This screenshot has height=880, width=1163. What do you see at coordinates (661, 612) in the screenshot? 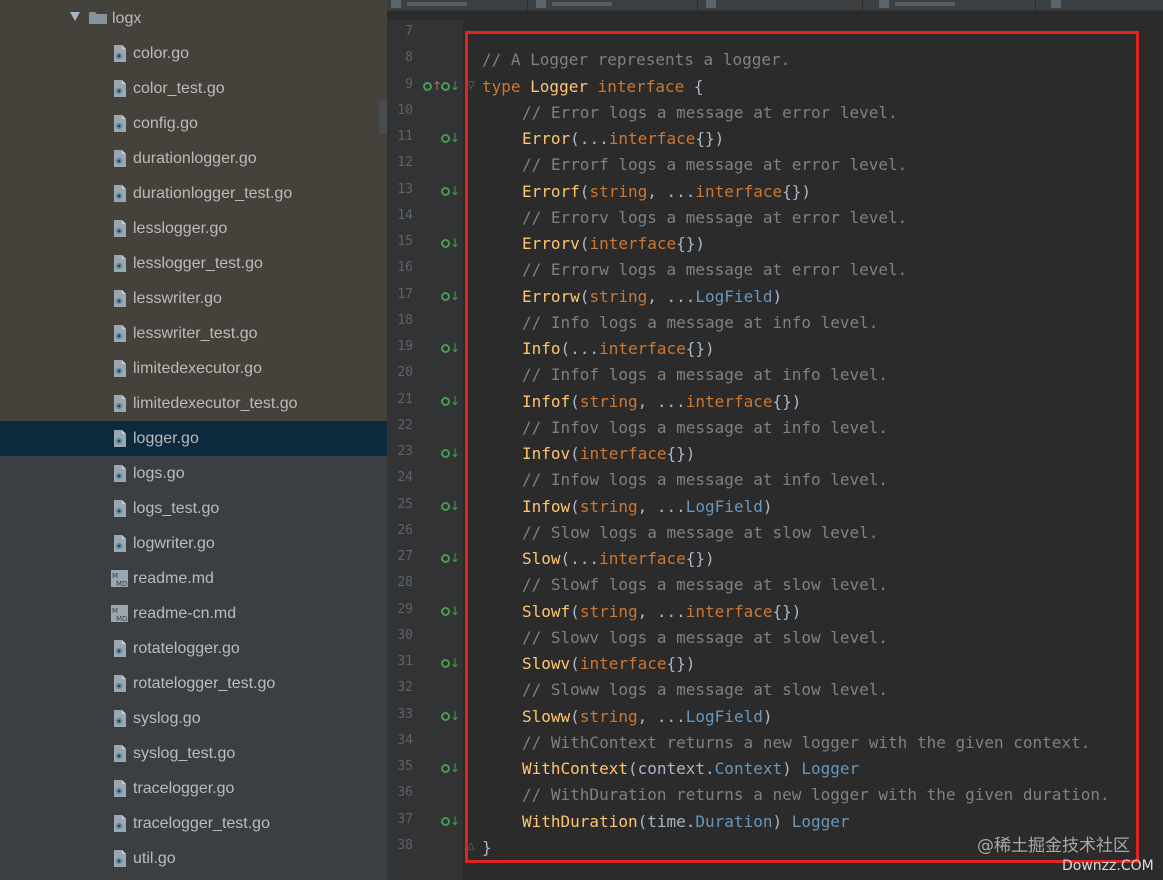
I see `code-line: Slowf(string, ...interface{})` at bounding box center [661, 612].